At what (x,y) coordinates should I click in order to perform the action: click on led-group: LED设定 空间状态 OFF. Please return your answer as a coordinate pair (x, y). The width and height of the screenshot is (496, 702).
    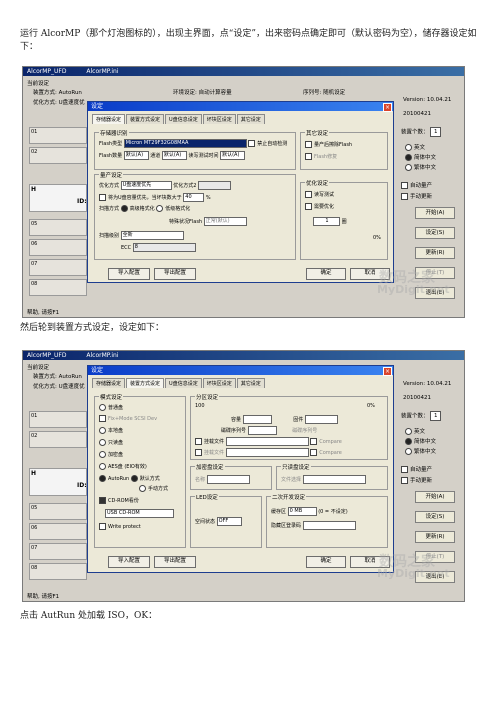
    Looking at the image, I should click on (226, 520).